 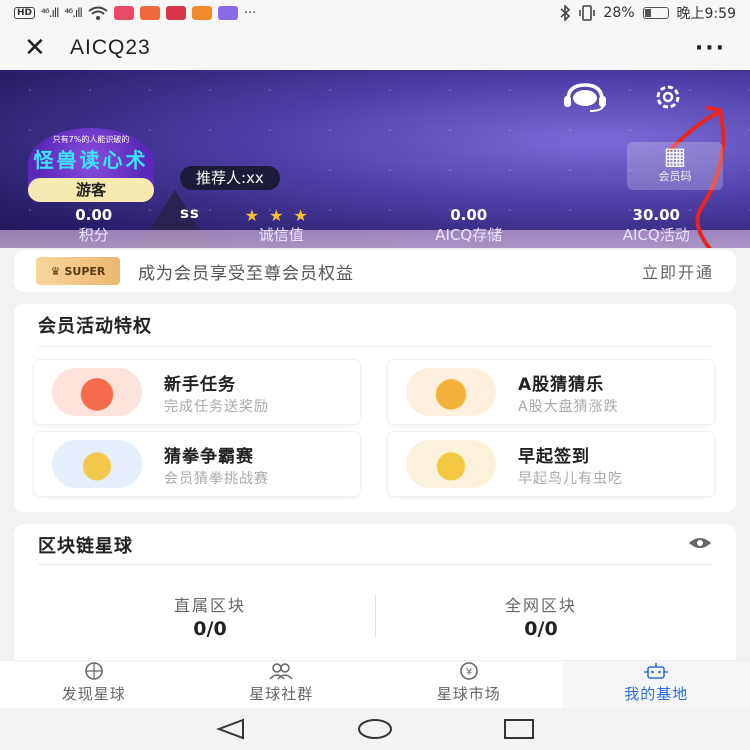 What do you see at coordinates (451, 392) in the screenshot?
I see `stock-chart-icon` at bounding box center [451, 392].